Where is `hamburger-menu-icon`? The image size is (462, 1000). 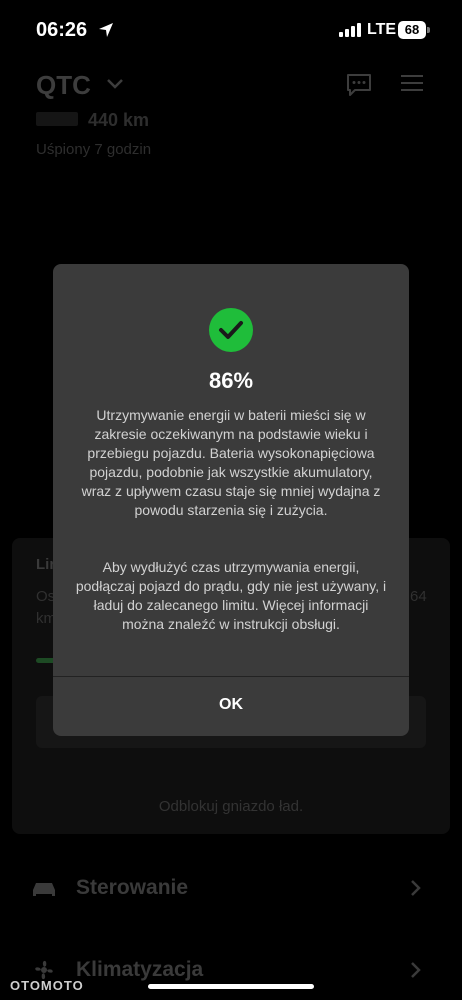 hamburger-menu-icon is located at coordinates (412, 83).